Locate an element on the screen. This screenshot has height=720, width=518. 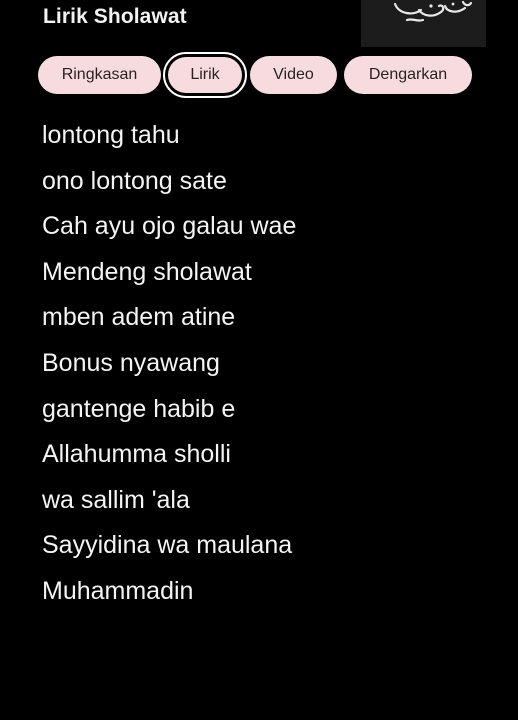
lyric-line: gantenge habib e is located at coordinates (139, 408).